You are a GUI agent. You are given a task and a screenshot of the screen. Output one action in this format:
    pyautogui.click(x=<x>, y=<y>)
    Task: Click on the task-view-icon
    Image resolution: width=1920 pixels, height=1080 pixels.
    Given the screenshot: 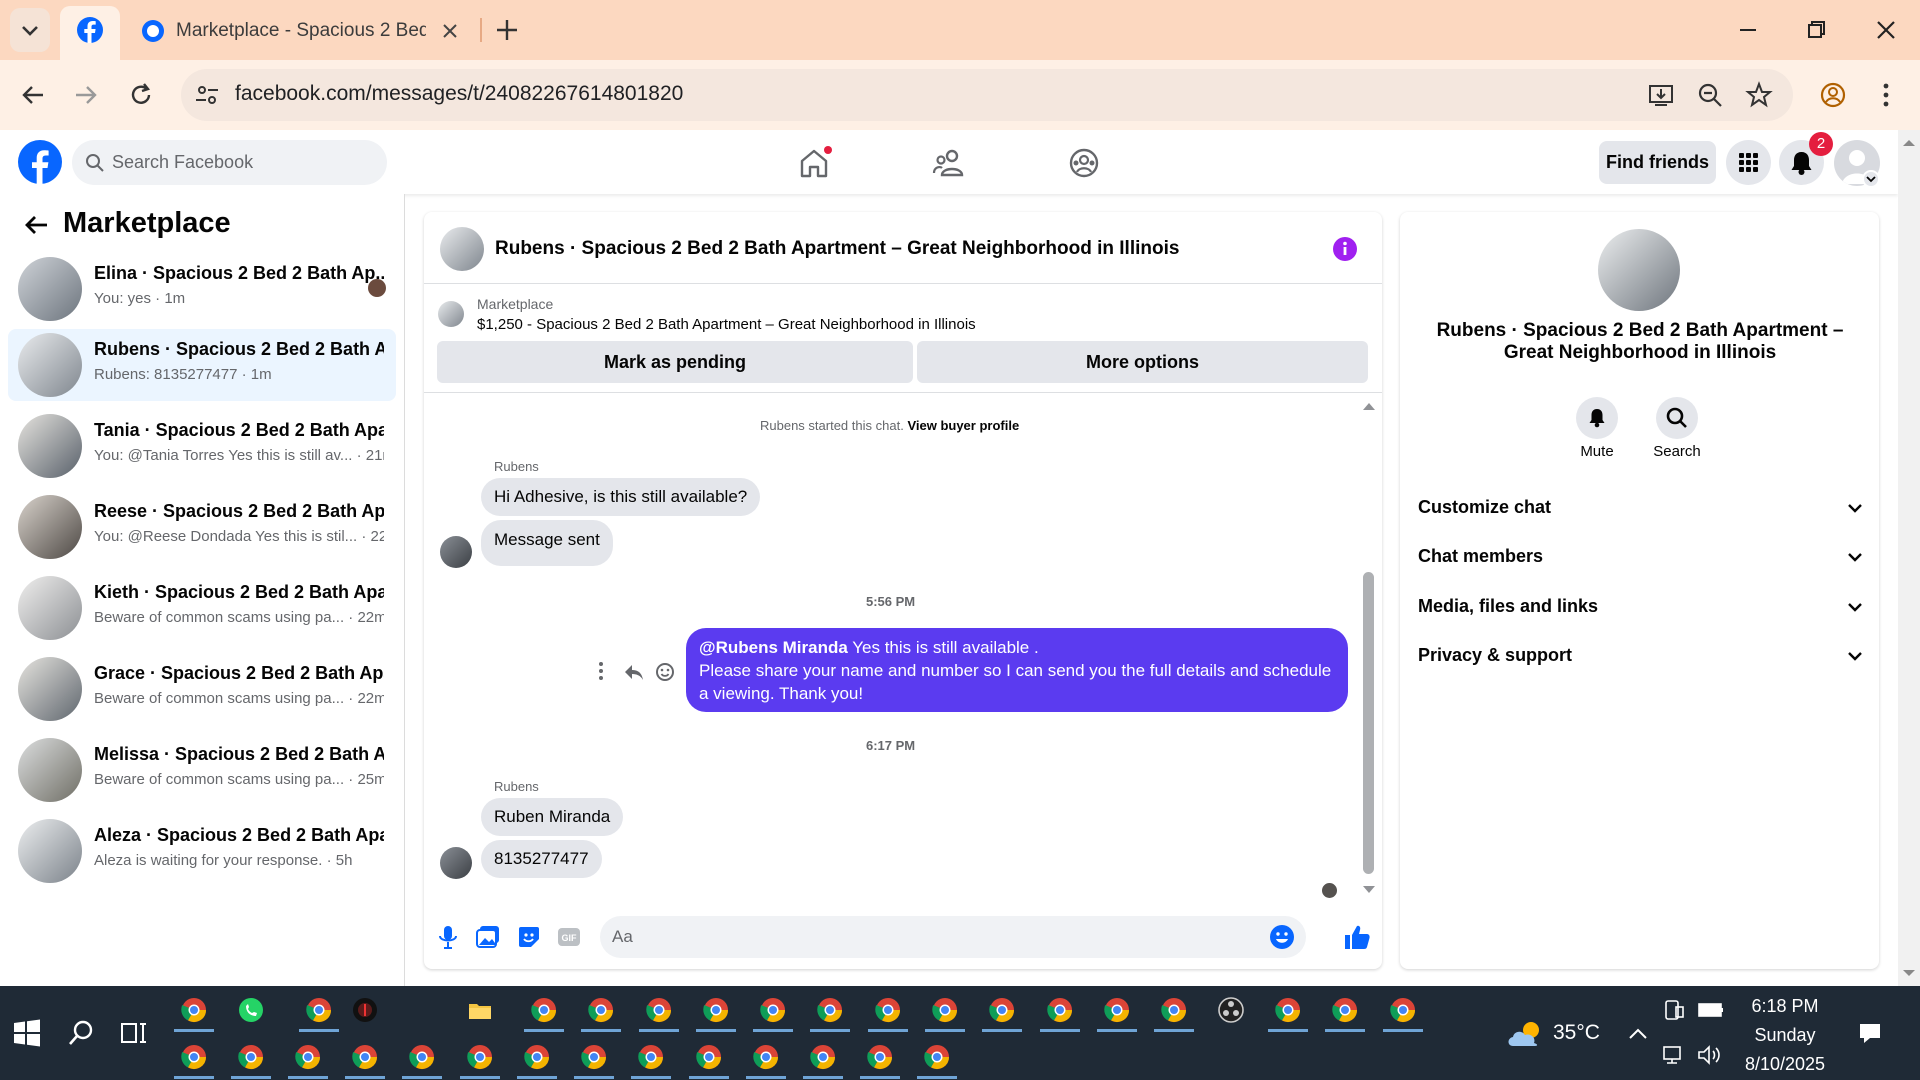 What is the action you would take?
    pyautogui.click(x=134, y=1033)
    